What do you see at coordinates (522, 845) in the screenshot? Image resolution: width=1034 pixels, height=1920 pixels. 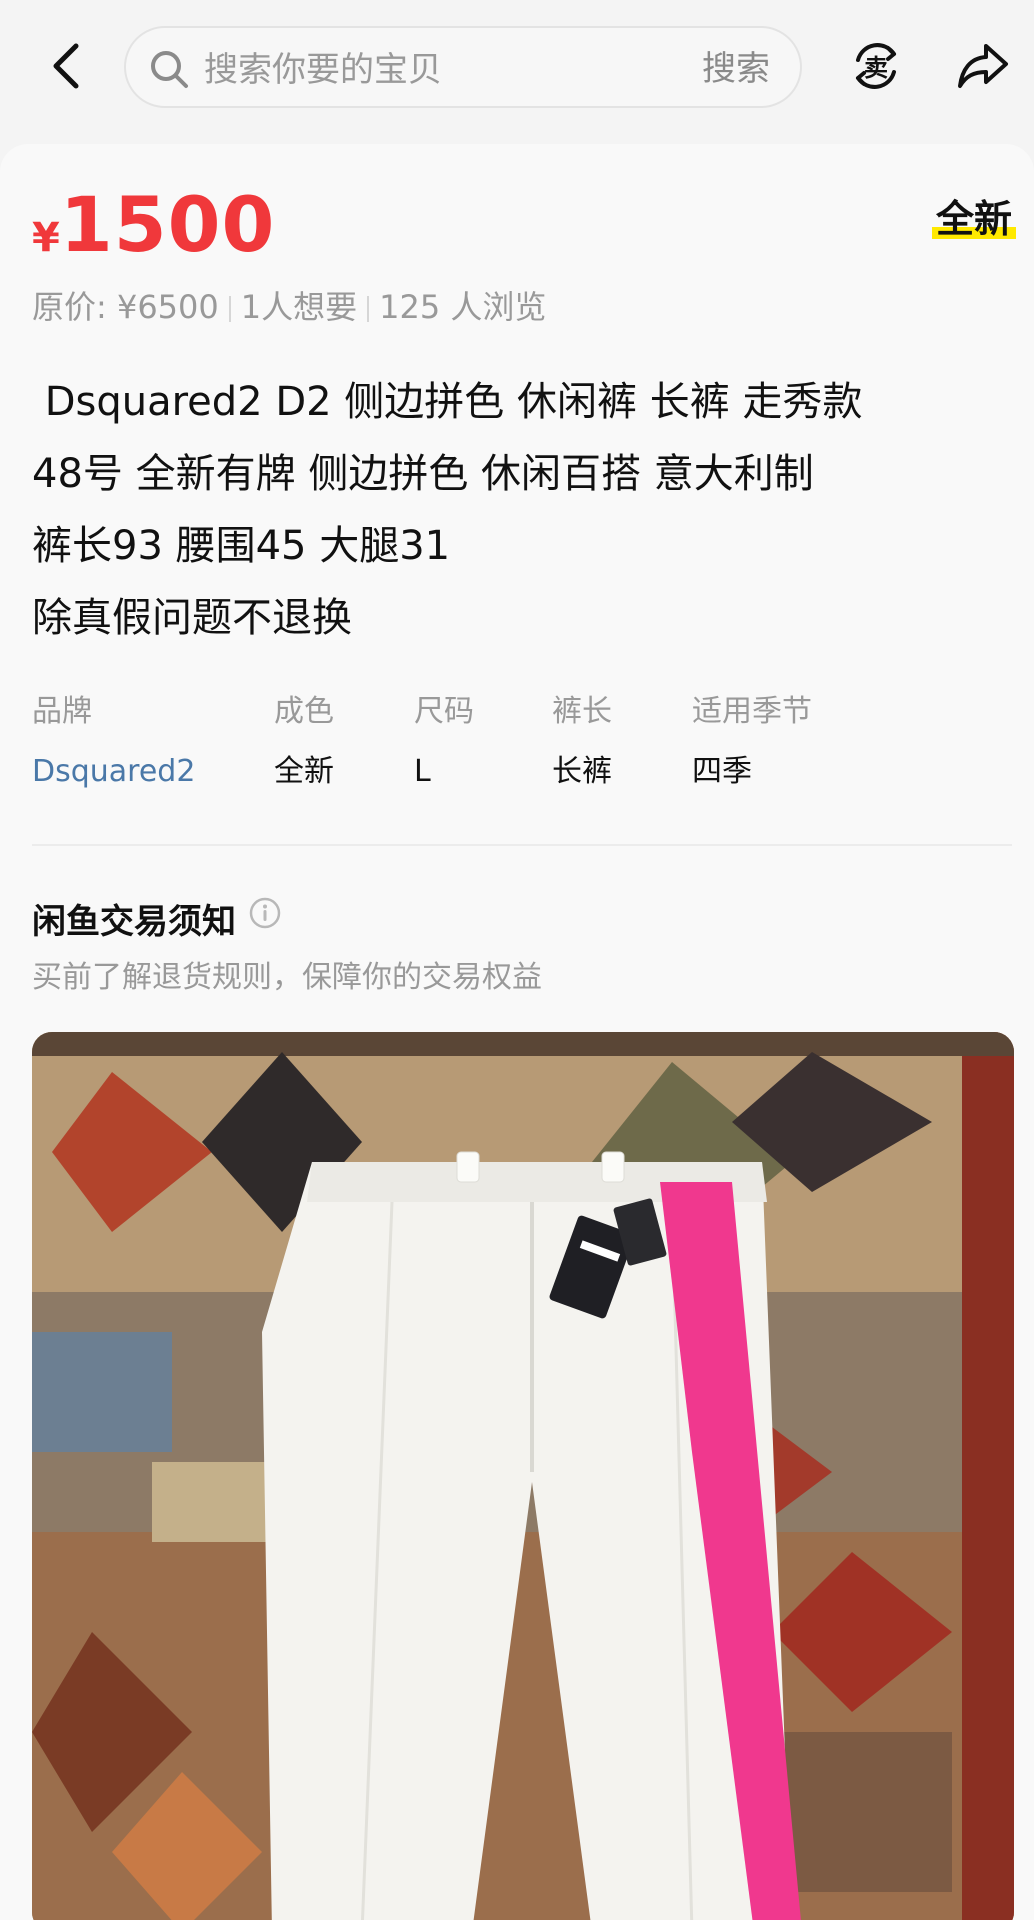 I see `section-divider` at bounding box center [522, 845].